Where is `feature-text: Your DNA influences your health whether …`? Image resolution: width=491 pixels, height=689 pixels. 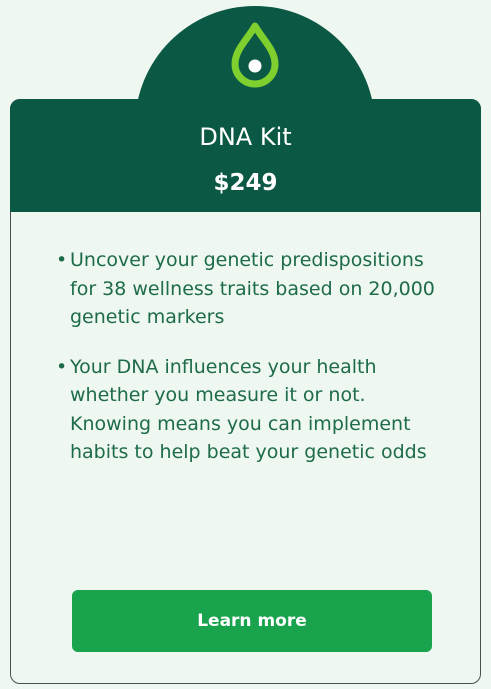 feature-text: Your DNA influences your health whether … is located at coordinates (248, 409).